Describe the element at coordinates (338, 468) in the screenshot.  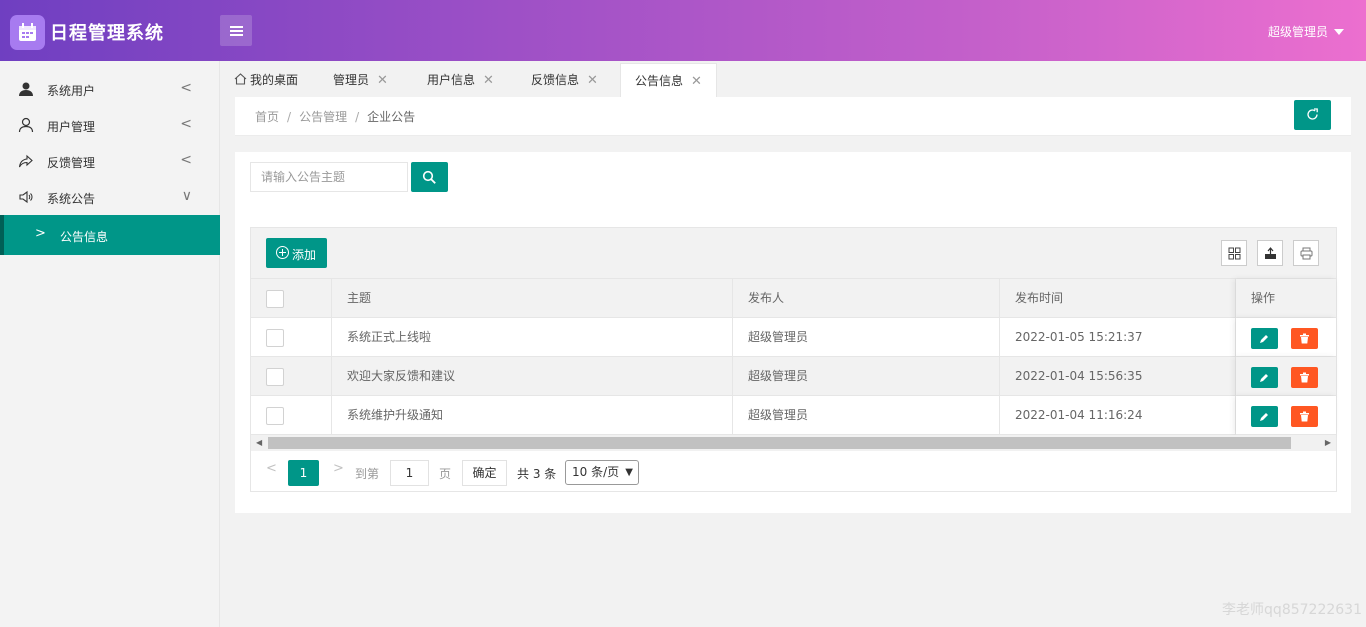
I see `next-page-button: >` at that location.